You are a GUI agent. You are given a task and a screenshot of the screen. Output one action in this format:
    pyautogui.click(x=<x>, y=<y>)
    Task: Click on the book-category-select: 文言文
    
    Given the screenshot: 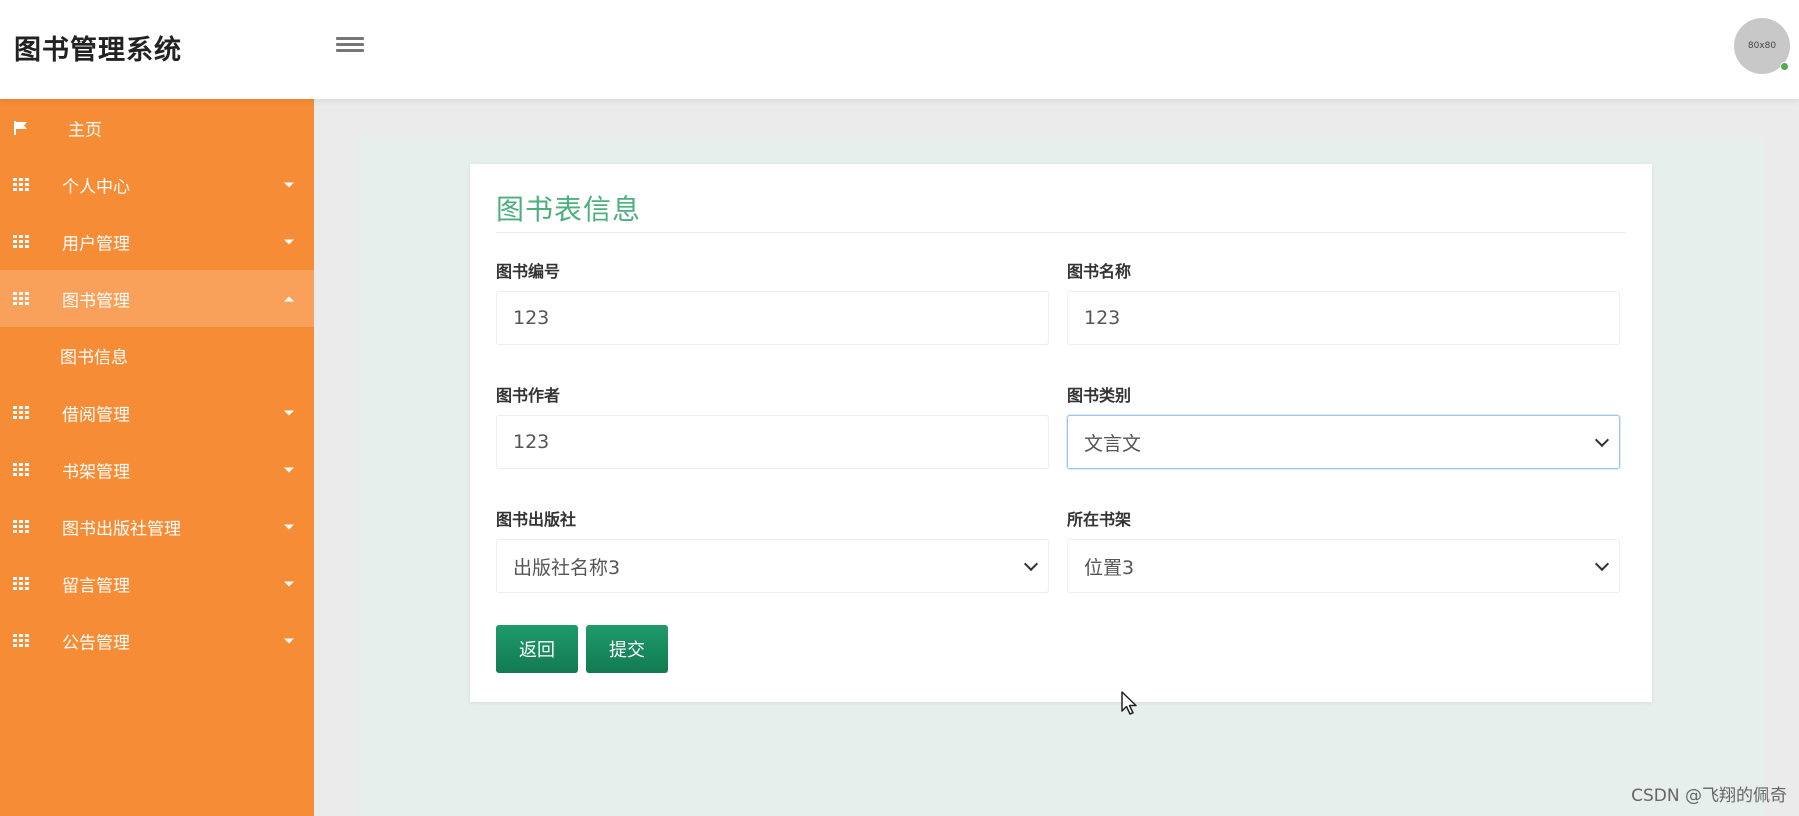 What is the action you would take?
    pyautogui.click(x=1343, y=442)
    